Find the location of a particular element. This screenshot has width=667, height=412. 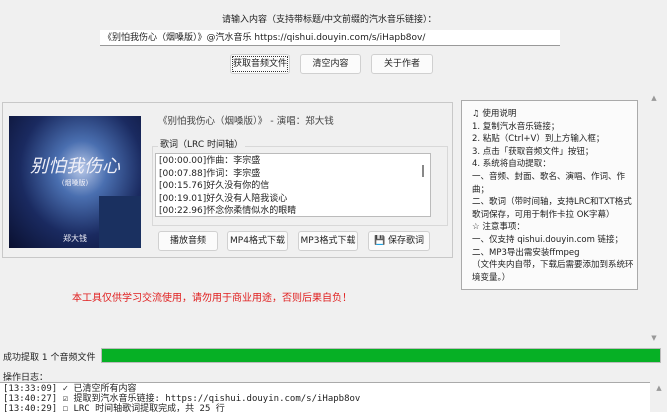

cover-subtitle: (烟嗓版) is located at coordinates (75, 183).